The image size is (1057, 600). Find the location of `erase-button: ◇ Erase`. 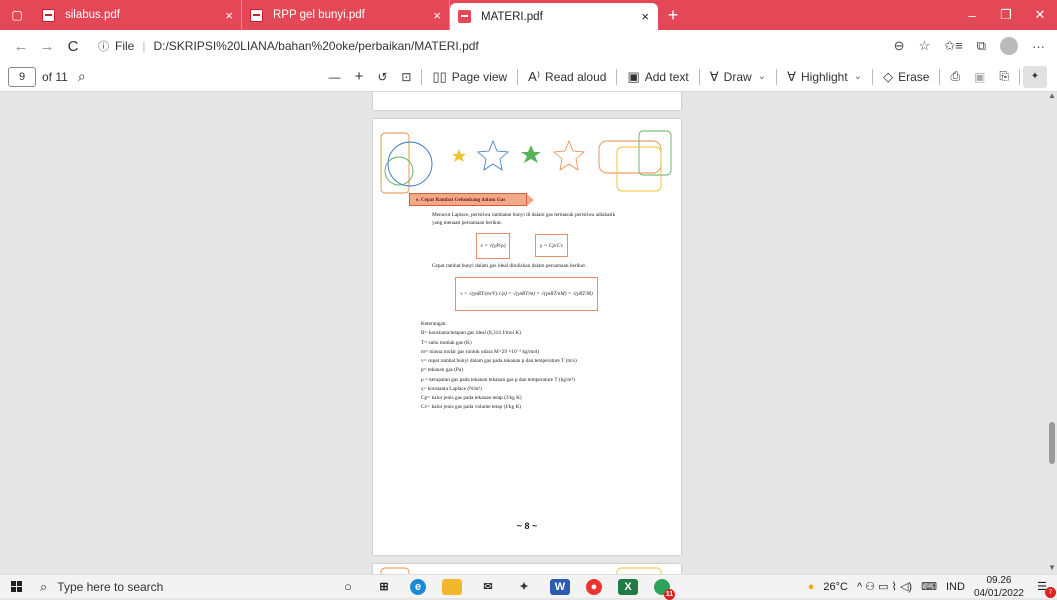

erase-button: ◇ Erase is located at coordinates (906, 77).